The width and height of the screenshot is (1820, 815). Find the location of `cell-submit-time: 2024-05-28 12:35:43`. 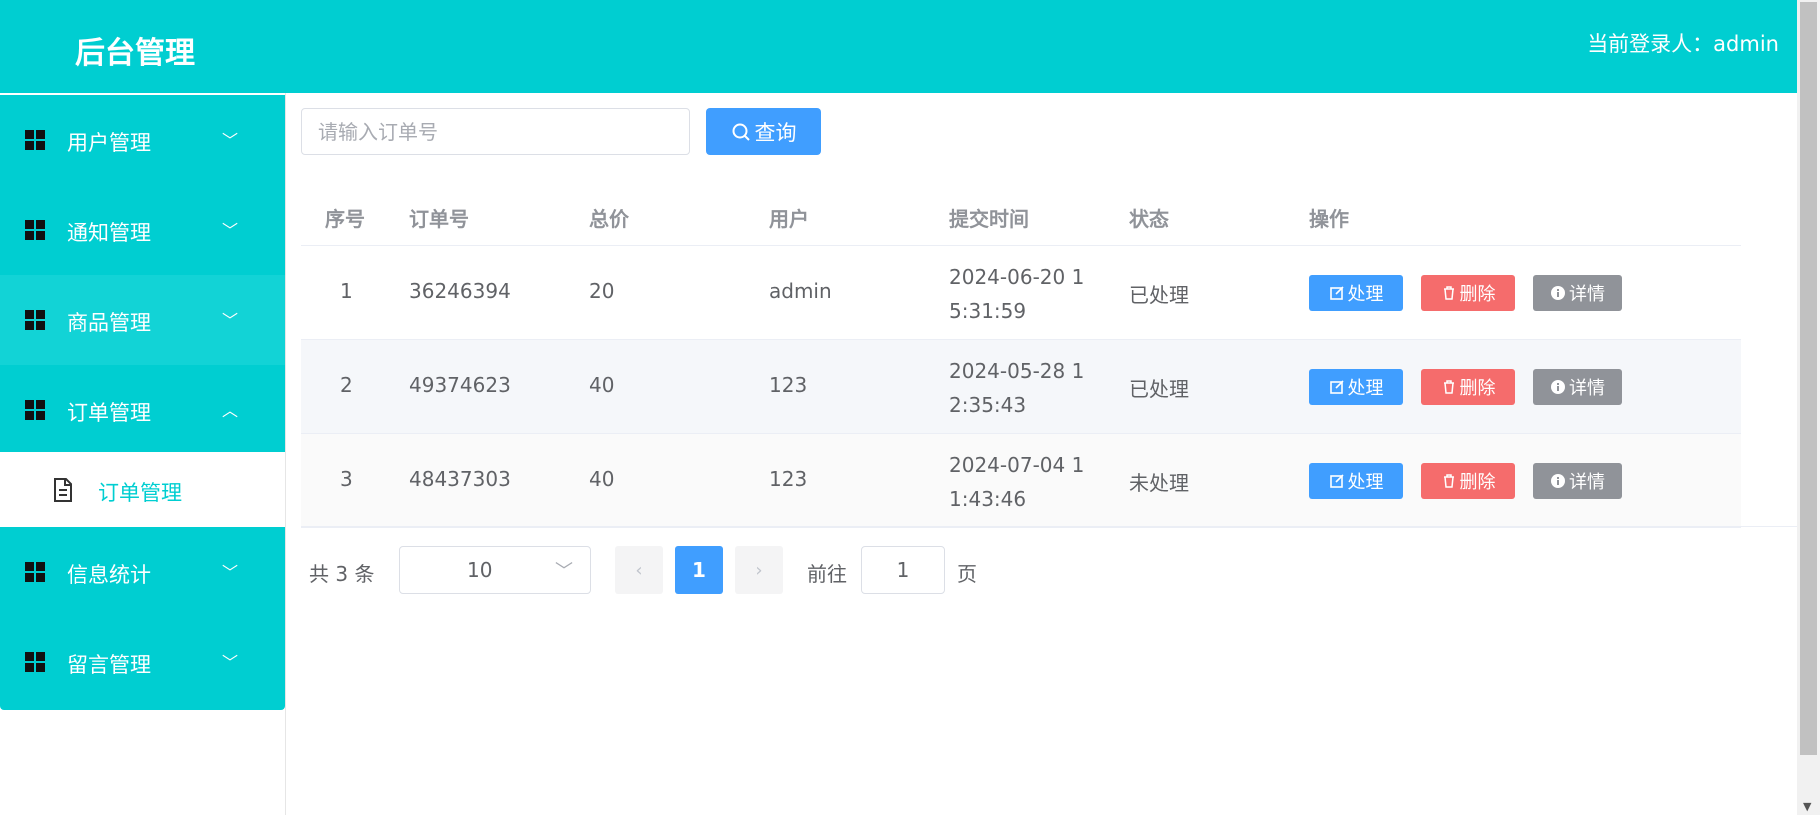

cell-submit-time: 2024-05-28 12:35:43 is located at coordinates (1017, 388).